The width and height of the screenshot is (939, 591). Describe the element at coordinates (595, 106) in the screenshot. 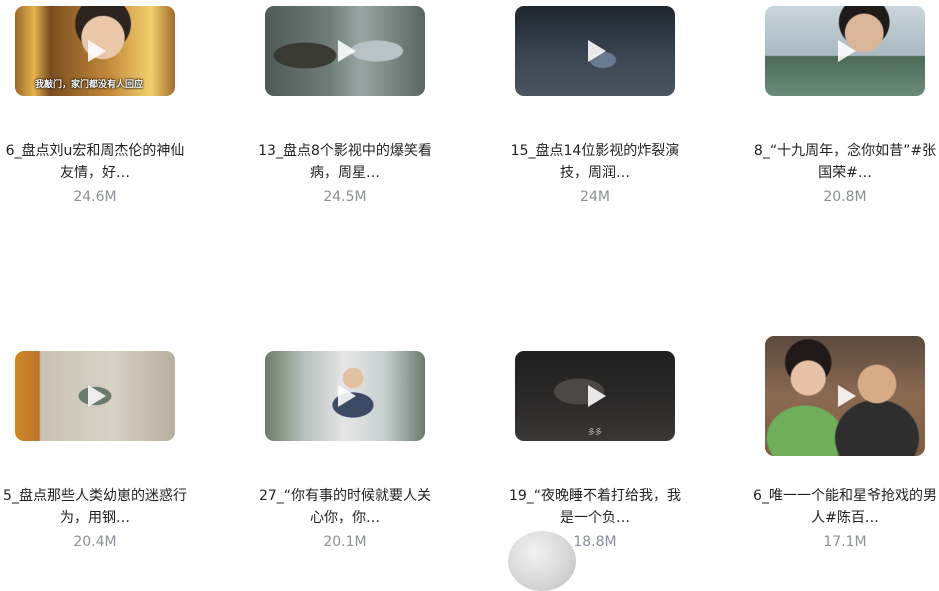

I see `video-card: 15_盘点14位影视的炸裂演技，周润… 24M` at that location.